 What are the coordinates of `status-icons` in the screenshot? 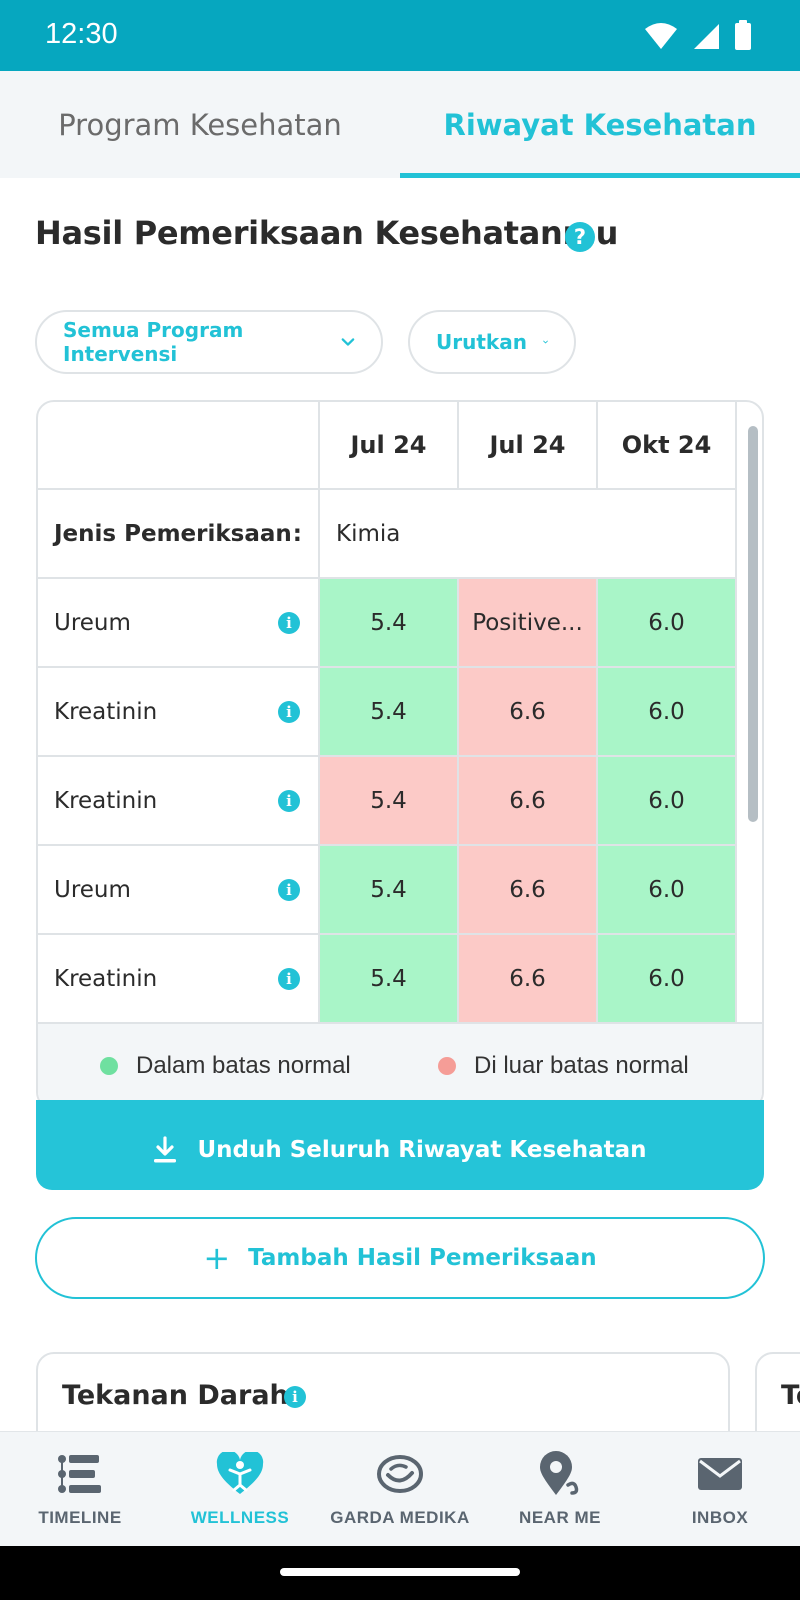 It's located at (698, 35).